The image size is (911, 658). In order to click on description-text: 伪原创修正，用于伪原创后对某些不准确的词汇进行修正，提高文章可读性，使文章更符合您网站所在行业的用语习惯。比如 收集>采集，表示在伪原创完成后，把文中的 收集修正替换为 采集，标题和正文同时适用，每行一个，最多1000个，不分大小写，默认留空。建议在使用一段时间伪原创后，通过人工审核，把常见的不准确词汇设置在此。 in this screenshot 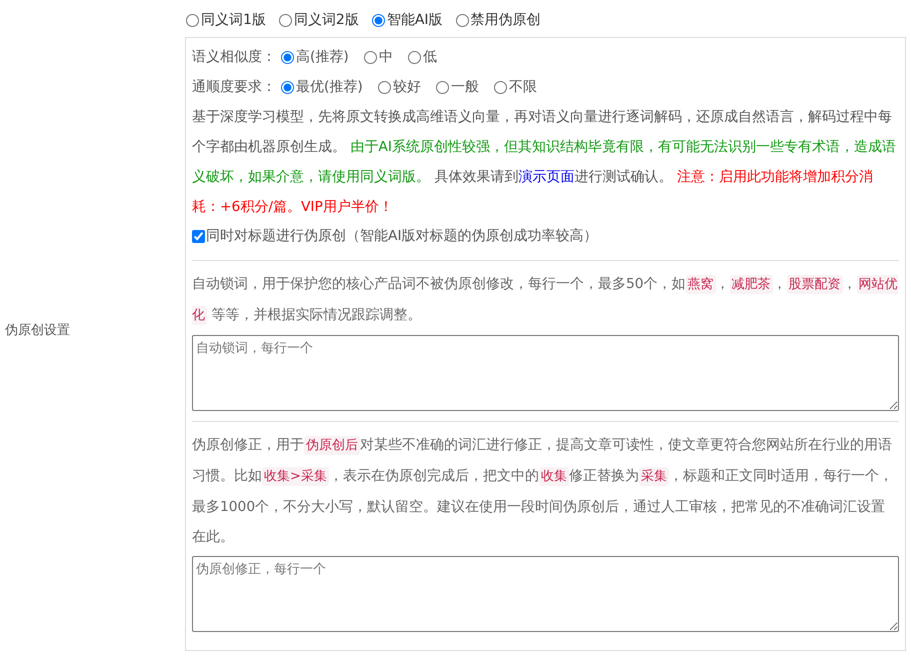, I will do `click(543, 491)`.